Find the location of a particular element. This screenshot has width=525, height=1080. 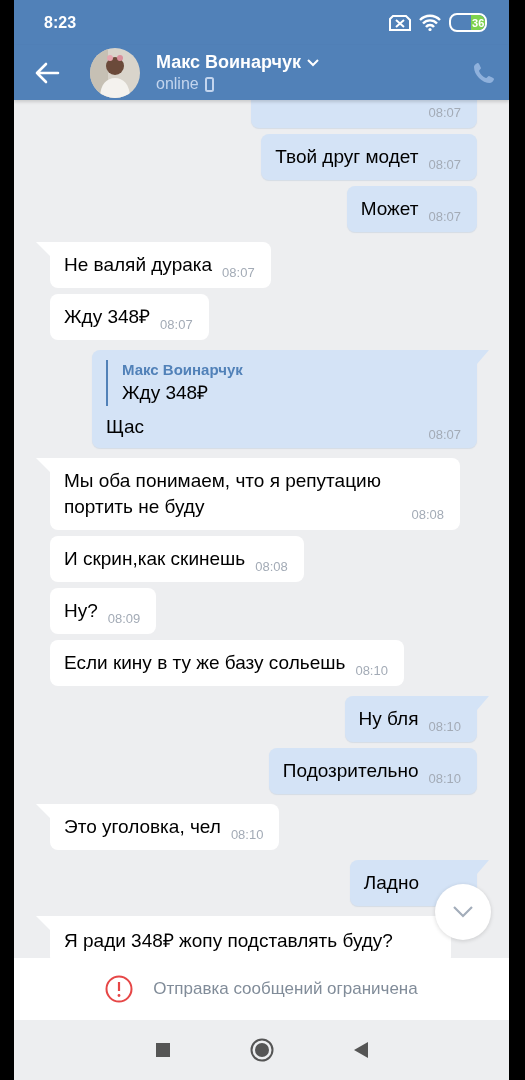

message-text: Если кину в ту же базу сольешь is located at coordinates (205, 663).